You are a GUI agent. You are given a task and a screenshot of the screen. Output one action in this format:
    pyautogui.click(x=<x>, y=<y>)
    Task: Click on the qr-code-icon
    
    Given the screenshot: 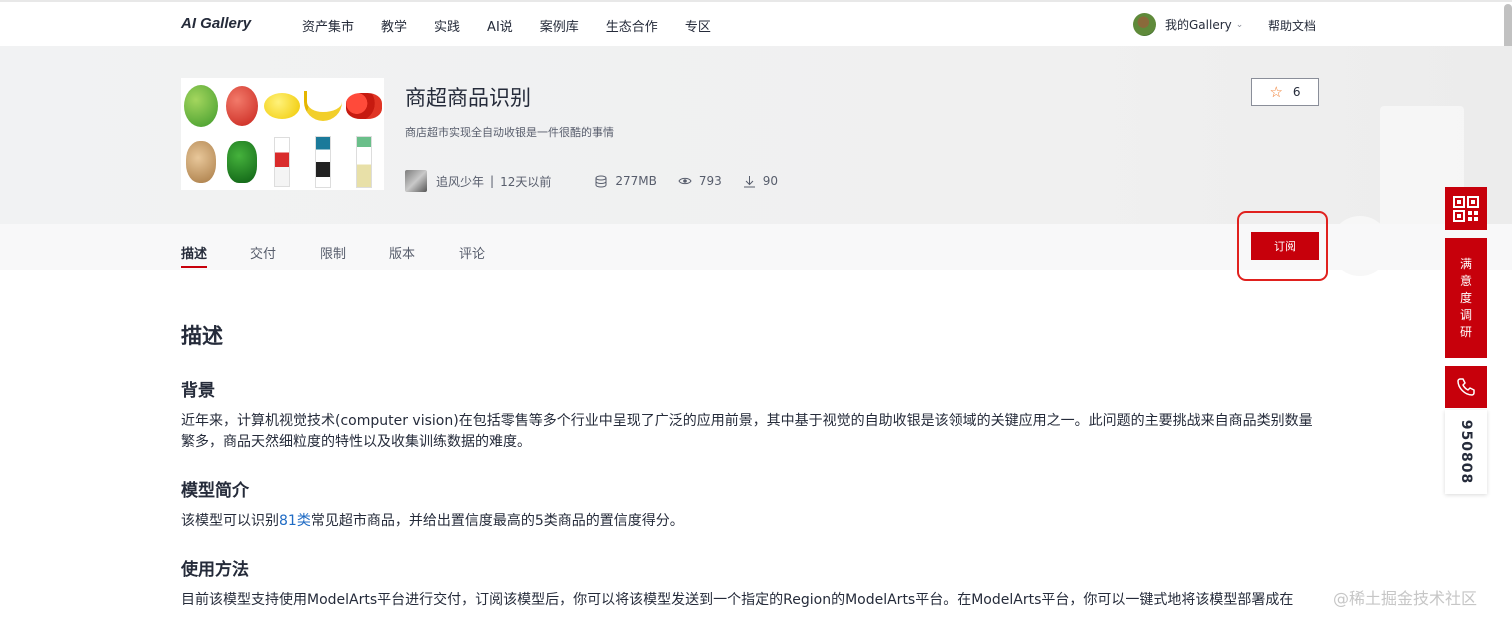 What is the action you would take?
    pyautogui.click(x=1466, y=208)
    